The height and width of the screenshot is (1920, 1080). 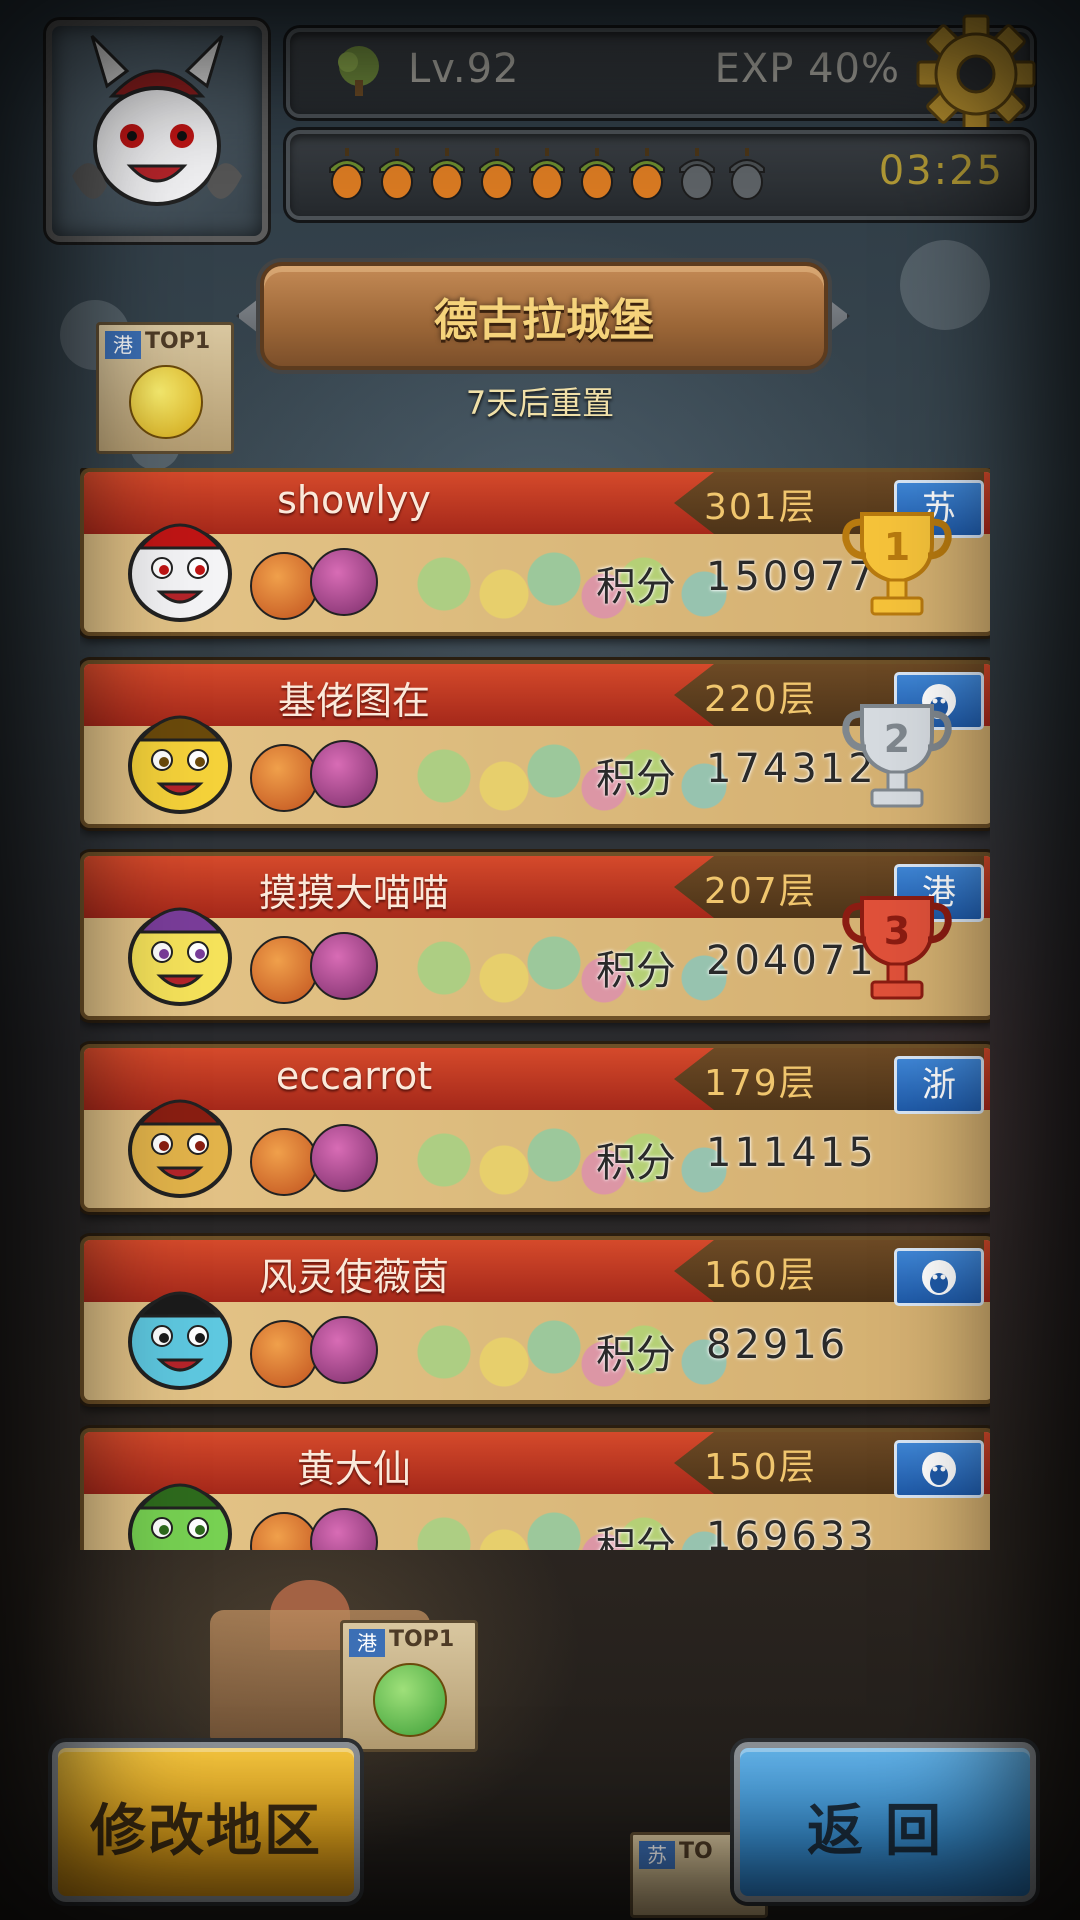 I want to click on acorn-row, so click(x=547, y=175).